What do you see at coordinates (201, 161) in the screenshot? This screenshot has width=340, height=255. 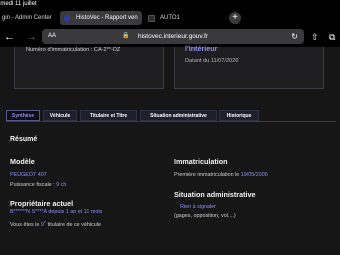 I see `immatriculation-heading: Immatriculation` at bounding box center [201, 161].